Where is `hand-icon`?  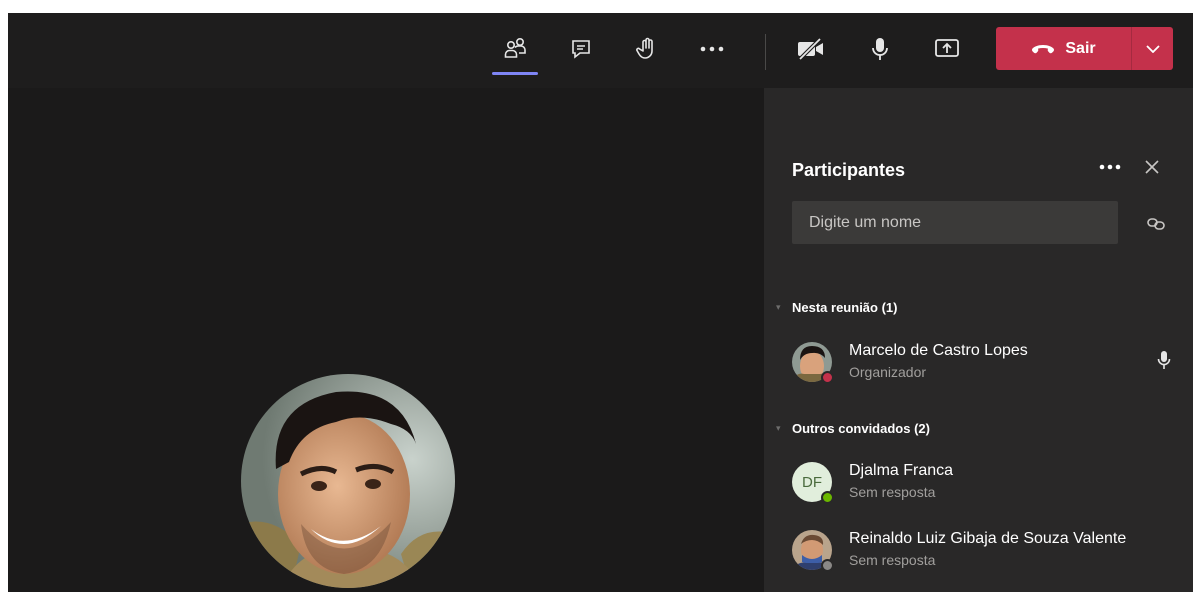
hand-icon is located at coordinates (644, 48).